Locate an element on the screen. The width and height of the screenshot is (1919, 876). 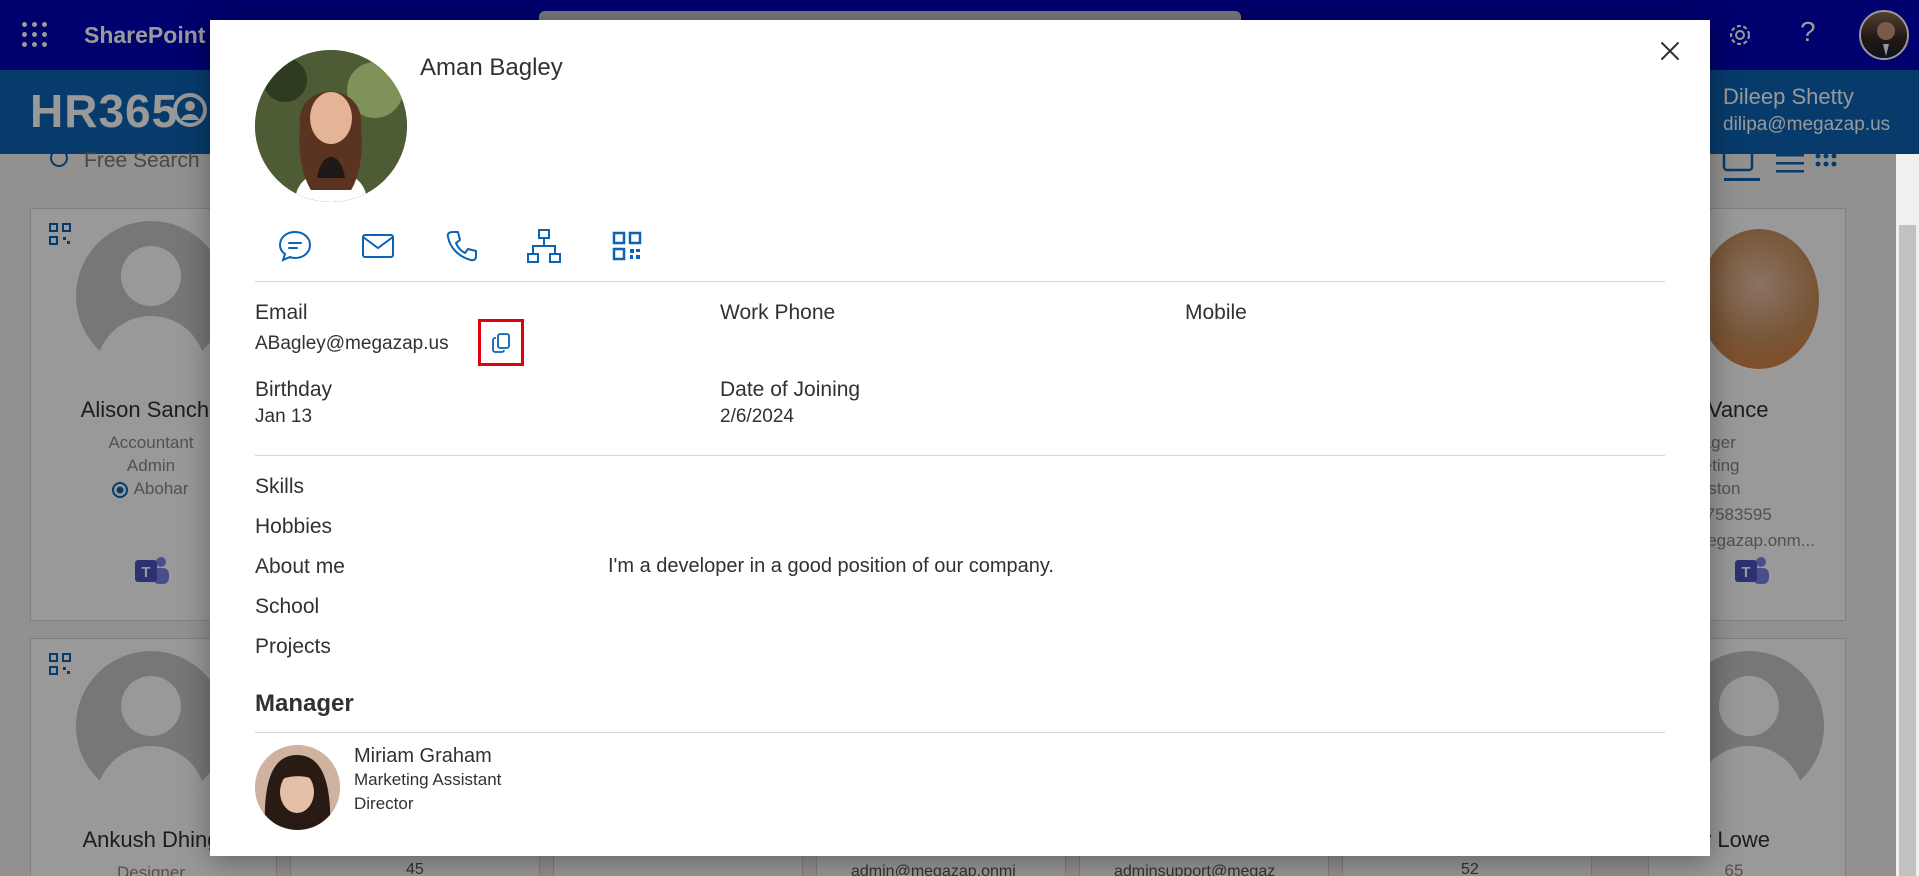
close-icon is located at coordinates (1670, 51).